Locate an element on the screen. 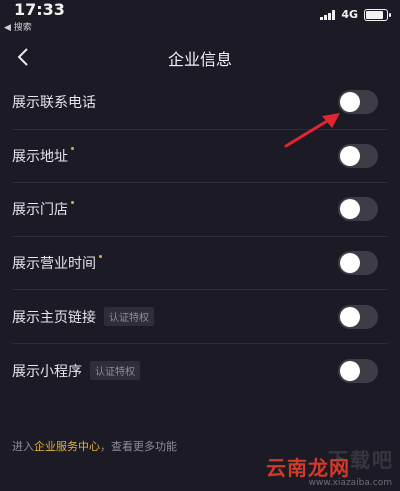 This screenshot has width=400, height=491. miniprogram-toggle is located at coordinates (358, 370).